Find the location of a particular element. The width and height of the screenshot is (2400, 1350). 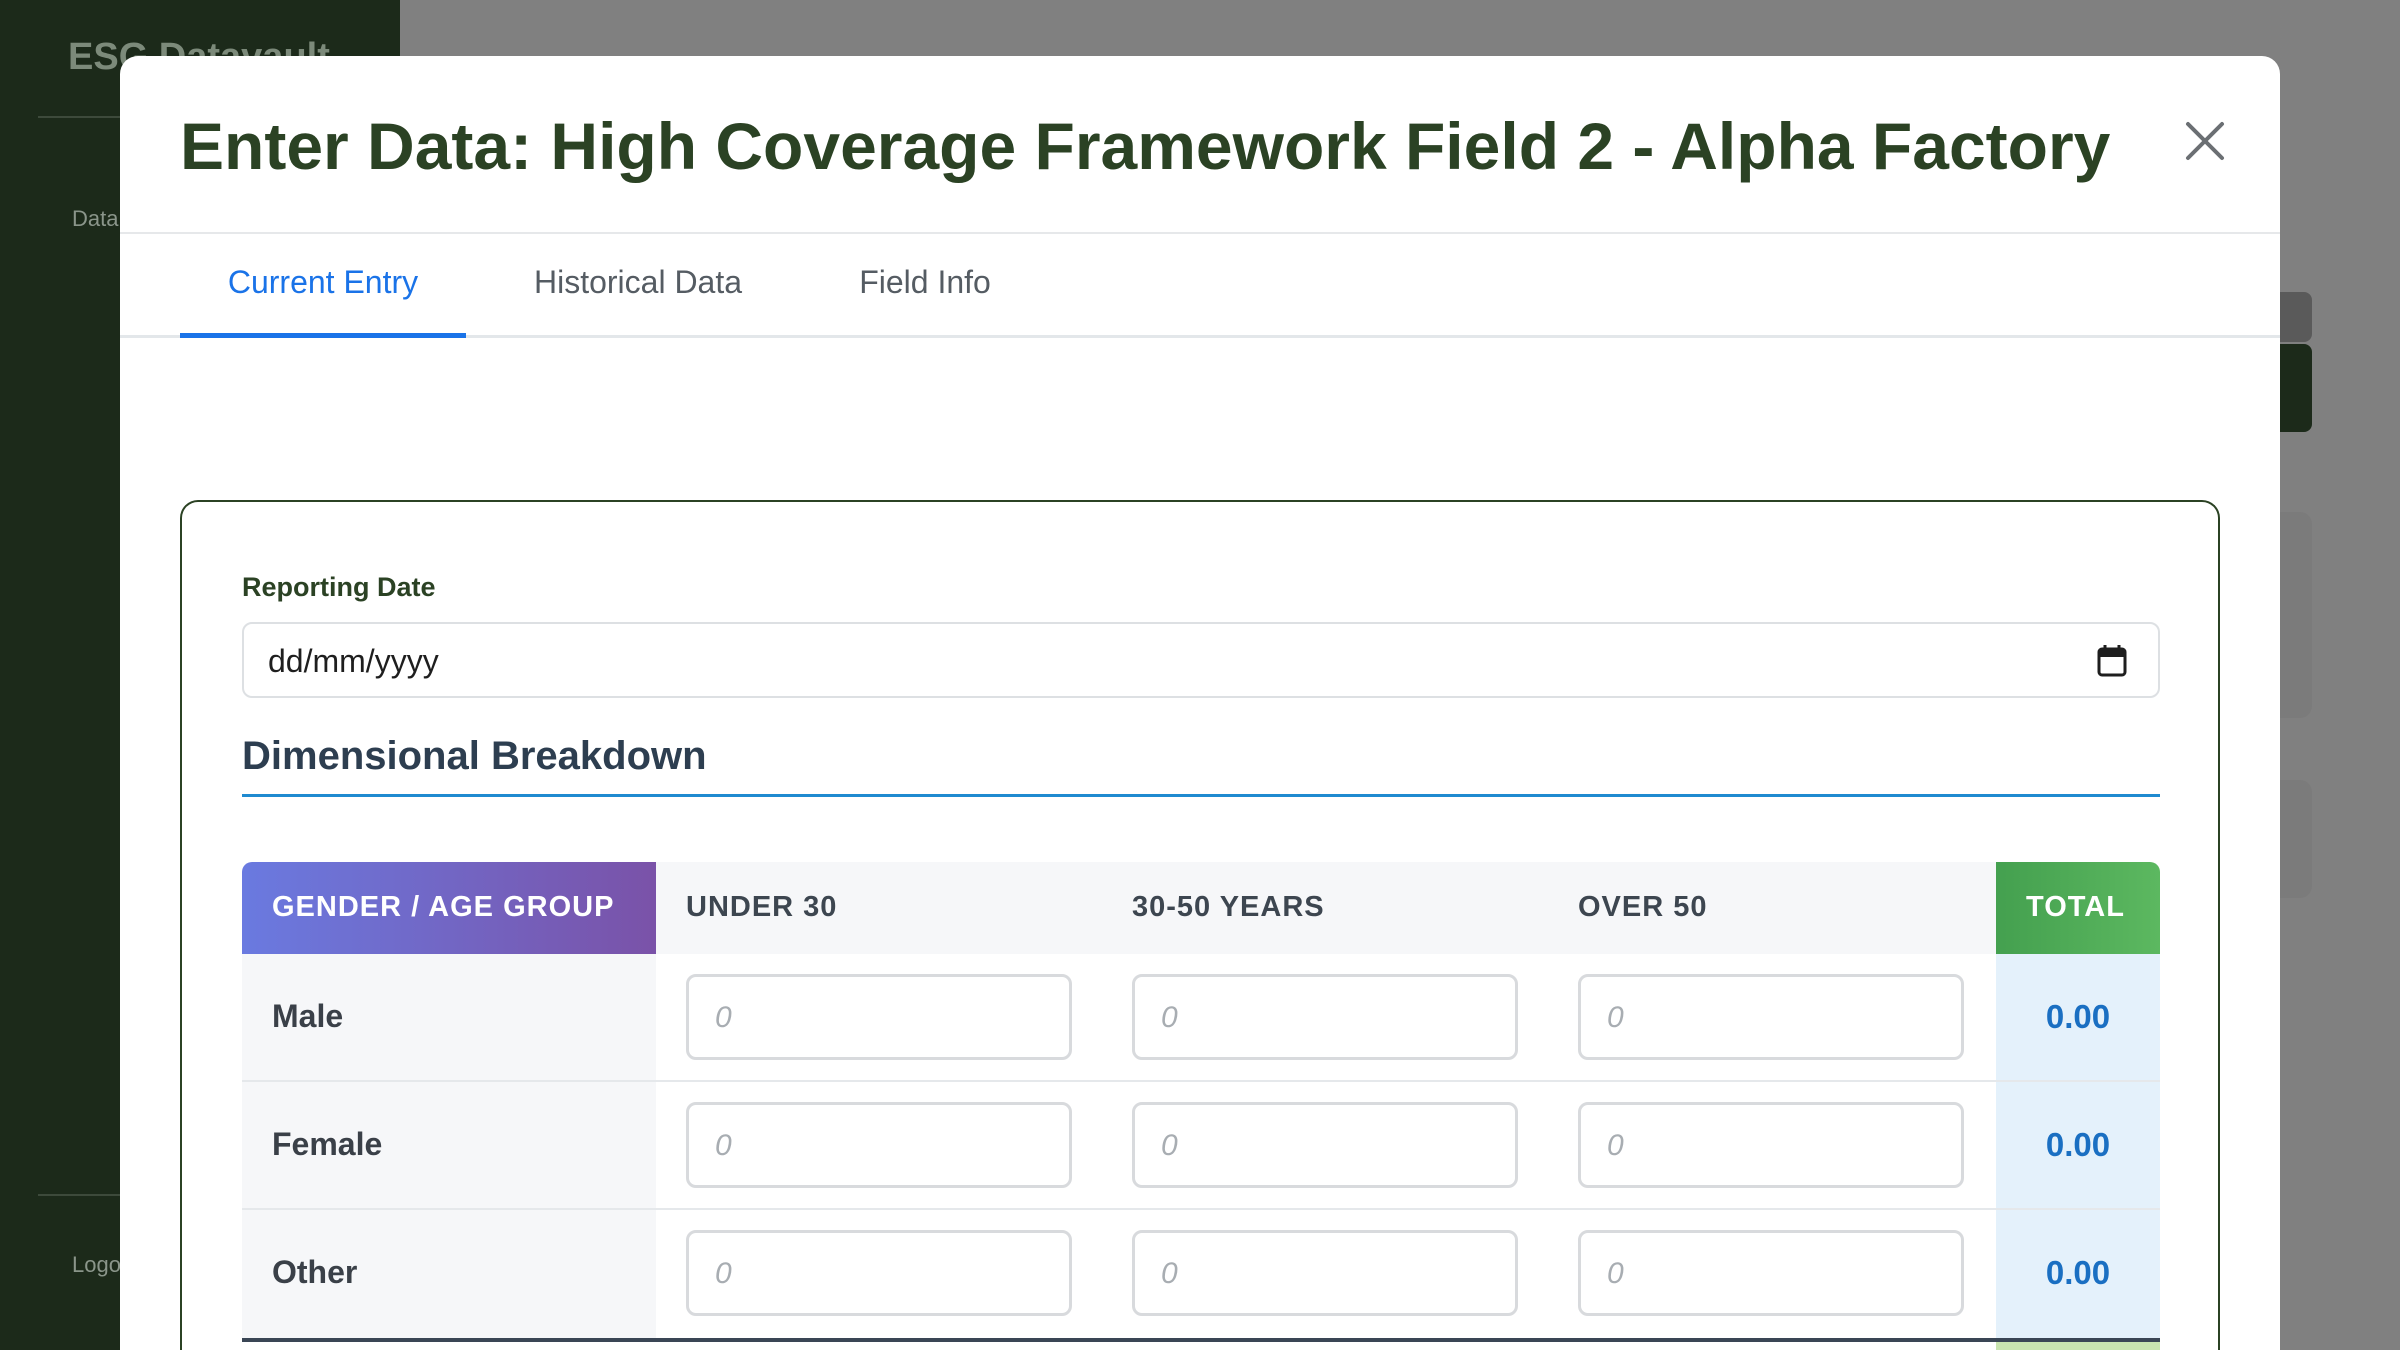

sidebar-item-data: Data is located at coordinates (95, 219).